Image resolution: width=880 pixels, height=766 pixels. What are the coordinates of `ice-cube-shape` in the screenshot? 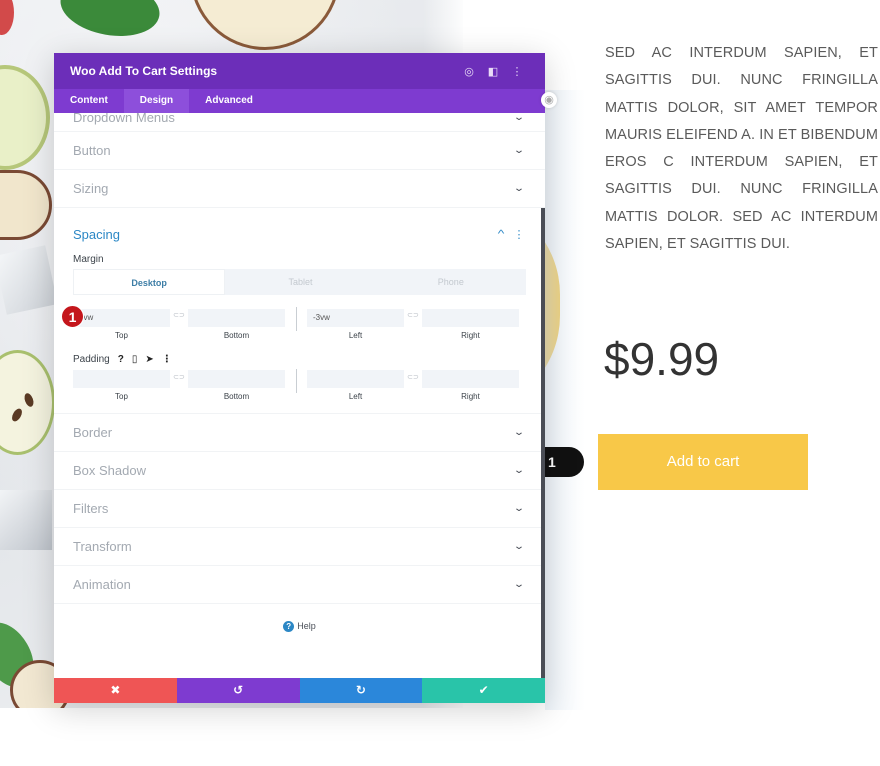 It's located at (26, 520).